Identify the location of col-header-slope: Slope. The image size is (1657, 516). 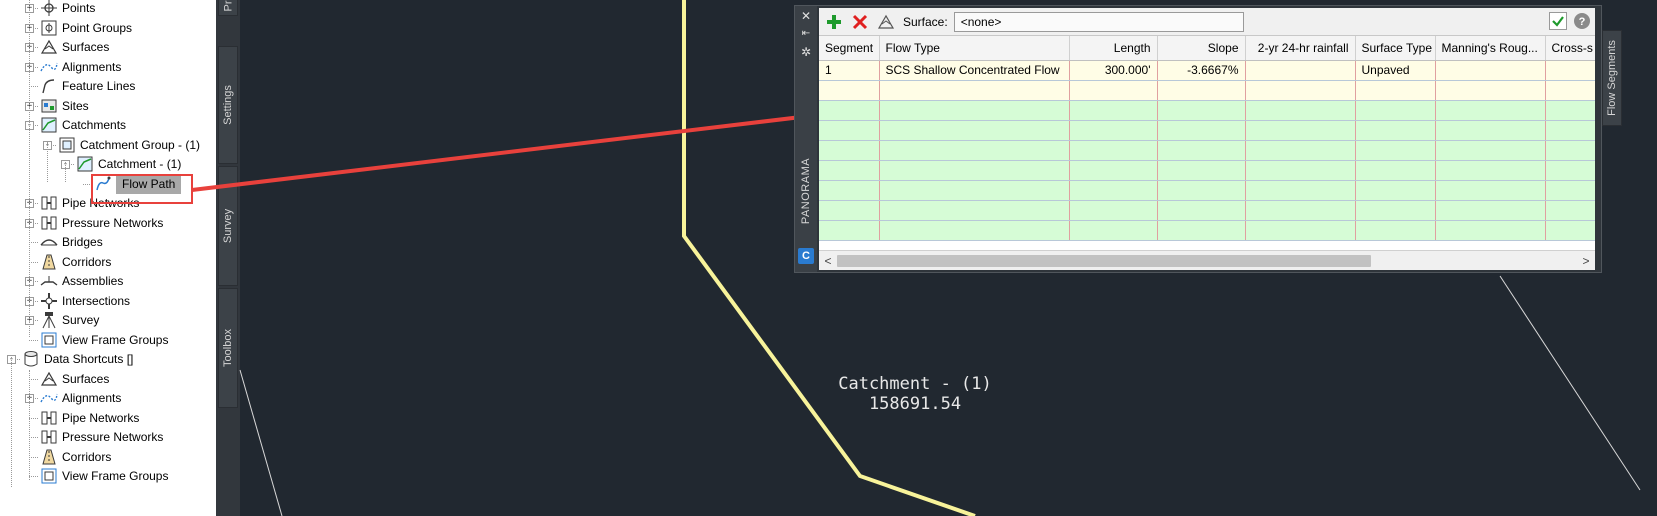
(1201, 48).